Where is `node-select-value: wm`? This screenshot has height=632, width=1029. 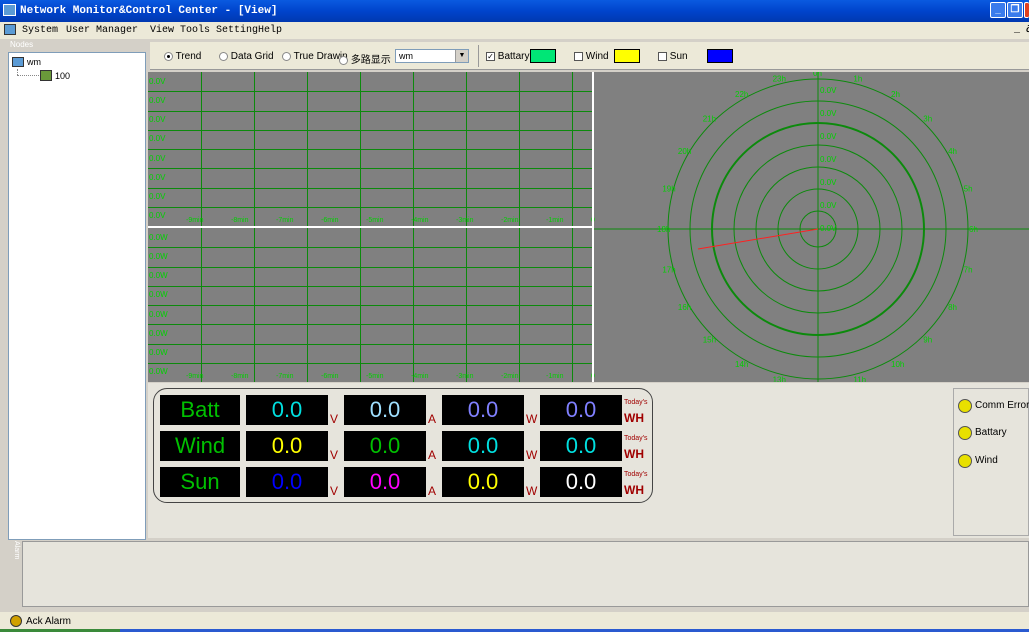
node-select-value: wm is located at coordinates (406, 56).